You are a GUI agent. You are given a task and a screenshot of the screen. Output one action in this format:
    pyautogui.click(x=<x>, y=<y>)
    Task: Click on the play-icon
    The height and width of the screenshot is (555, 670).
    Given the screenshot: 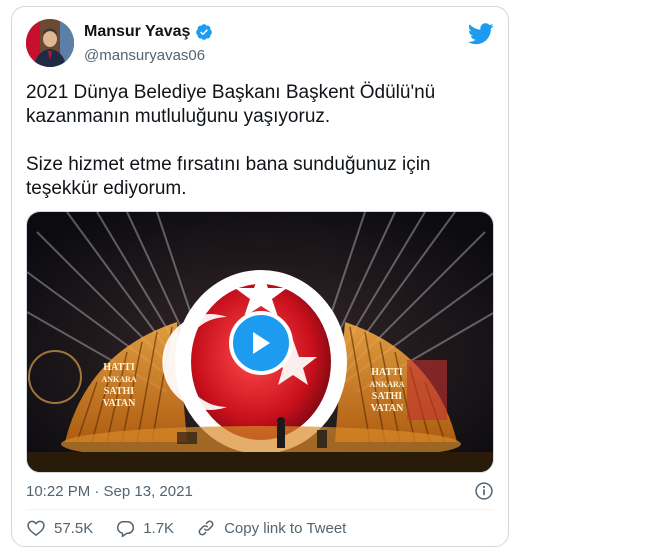 What is the action you would take?
    pyautogui.click(x=261, y=343)
    